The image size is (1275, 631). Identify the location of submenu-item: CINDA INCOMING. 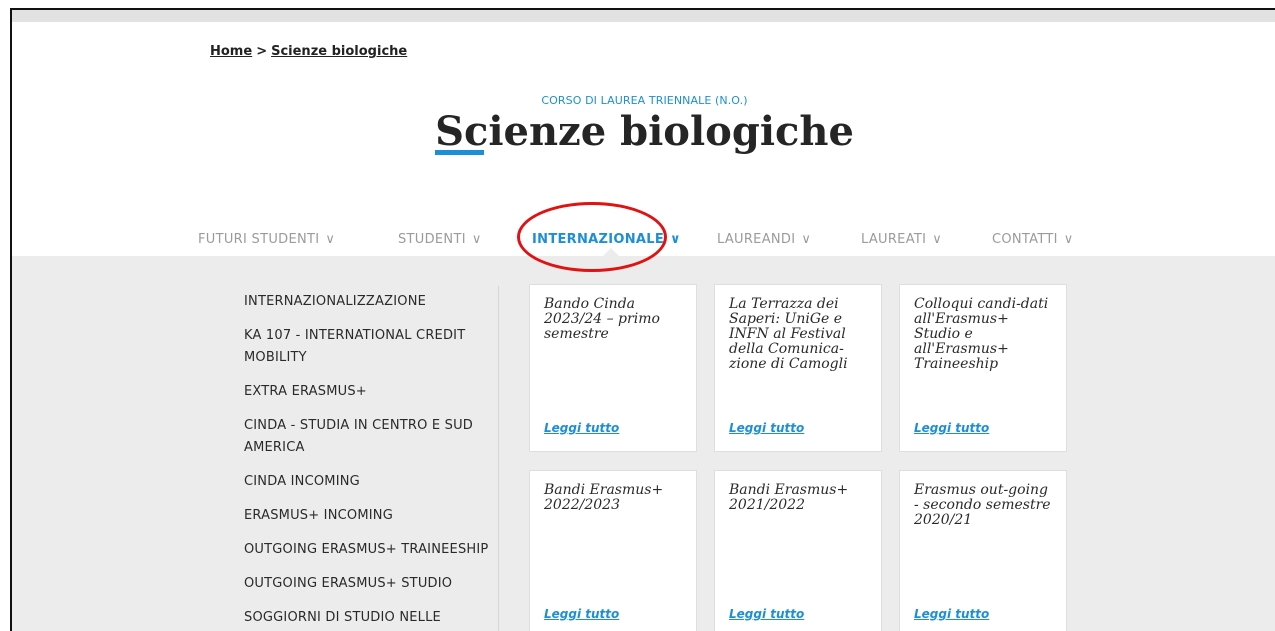
(366, 482).